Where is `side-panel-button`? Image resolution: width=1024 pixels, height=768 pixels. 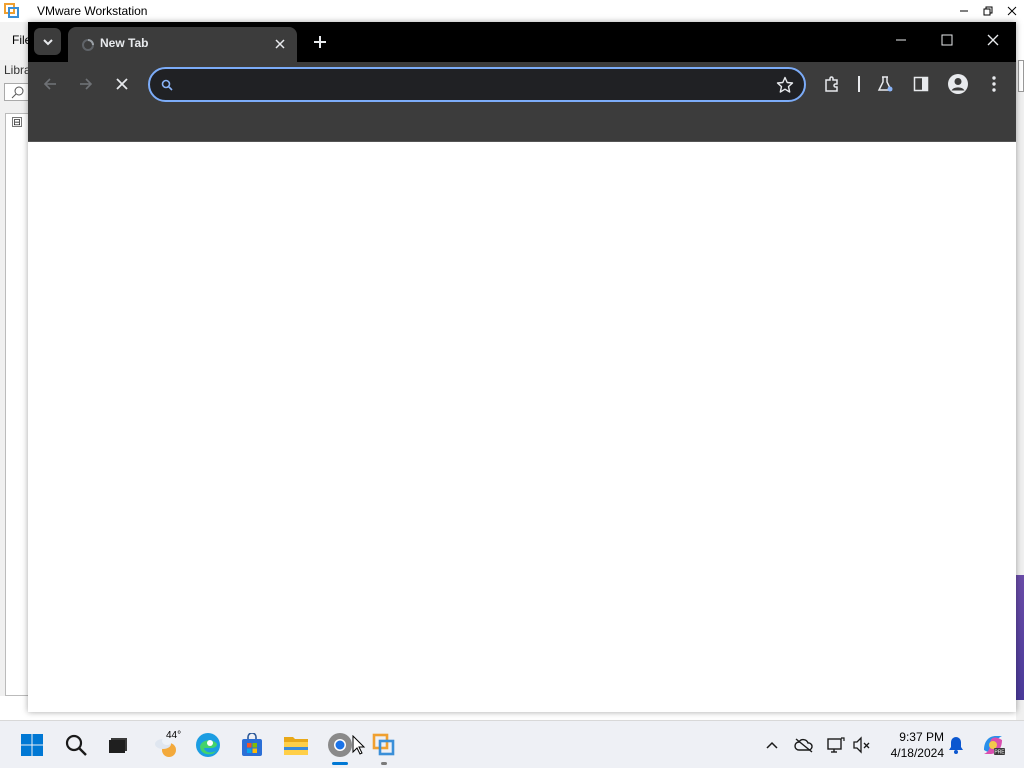 side-panel-button is located at coordinates (921, 84).